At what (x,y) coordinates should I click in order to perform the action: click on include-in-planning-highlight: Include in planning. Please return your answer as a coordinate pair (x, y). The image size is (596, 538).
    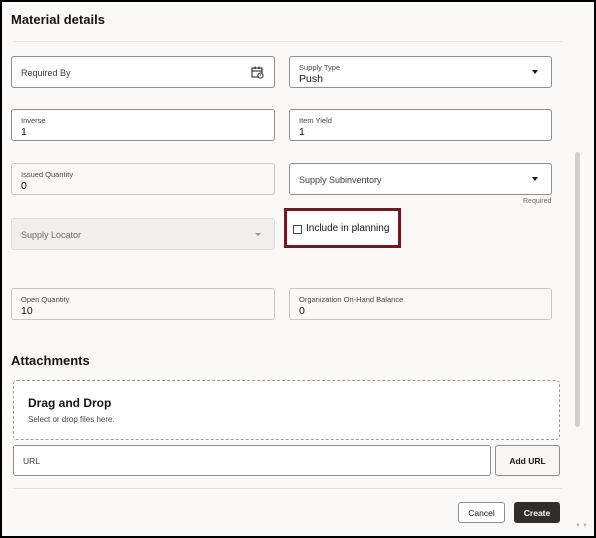
    Looking at the image, I should click on (342, 228).